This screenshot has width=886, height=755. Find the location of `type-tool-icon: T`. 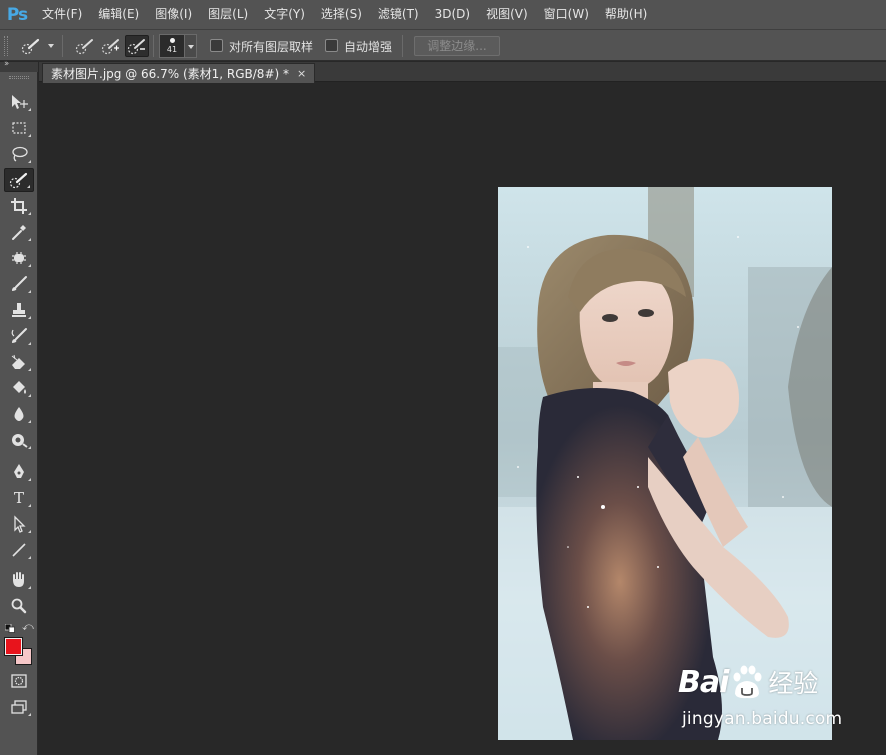

type-tool-icon: T is located at coordinates (18, 498).